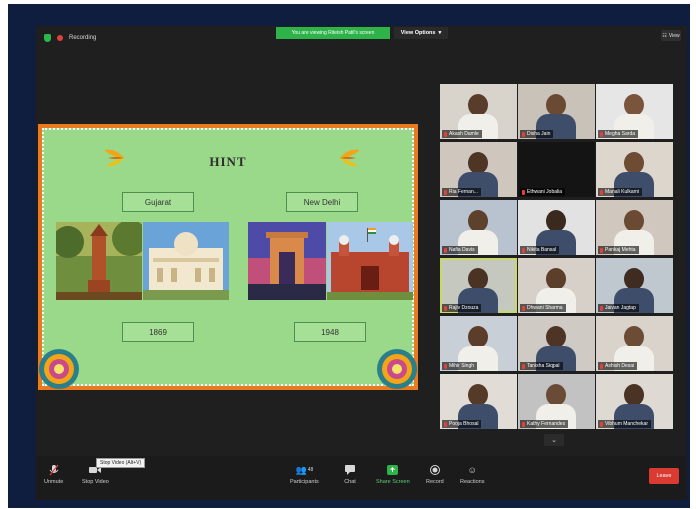 This screenshot has height=509, width=696. I want to click on participant-tile: Mihir Singh, so click(478, 343).